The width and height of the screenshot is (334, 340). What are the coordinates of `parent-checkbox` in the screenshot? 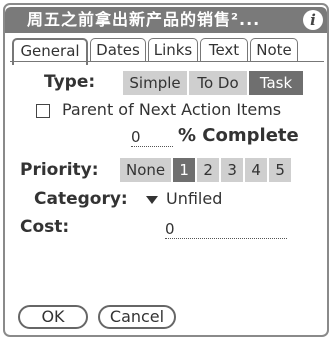 It's located at (43, 111).